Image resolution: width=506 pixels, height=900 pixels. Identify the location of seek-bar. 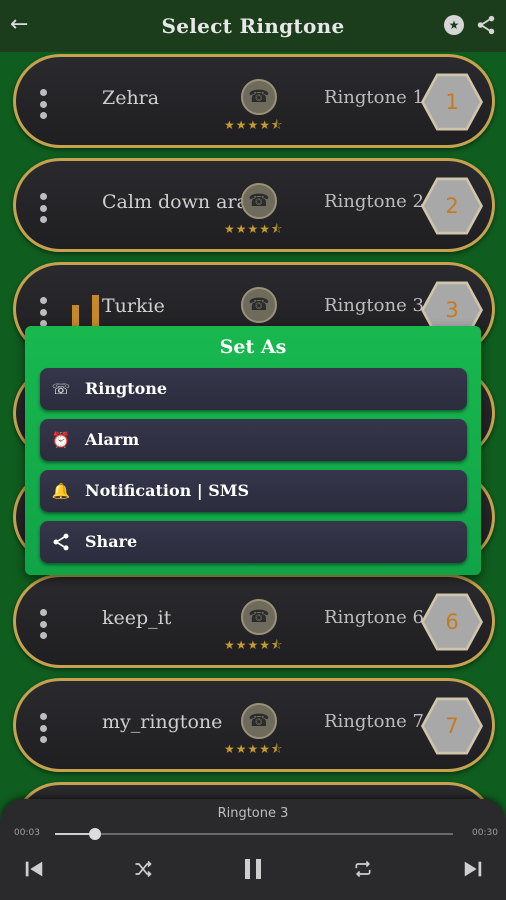
(254, 834).